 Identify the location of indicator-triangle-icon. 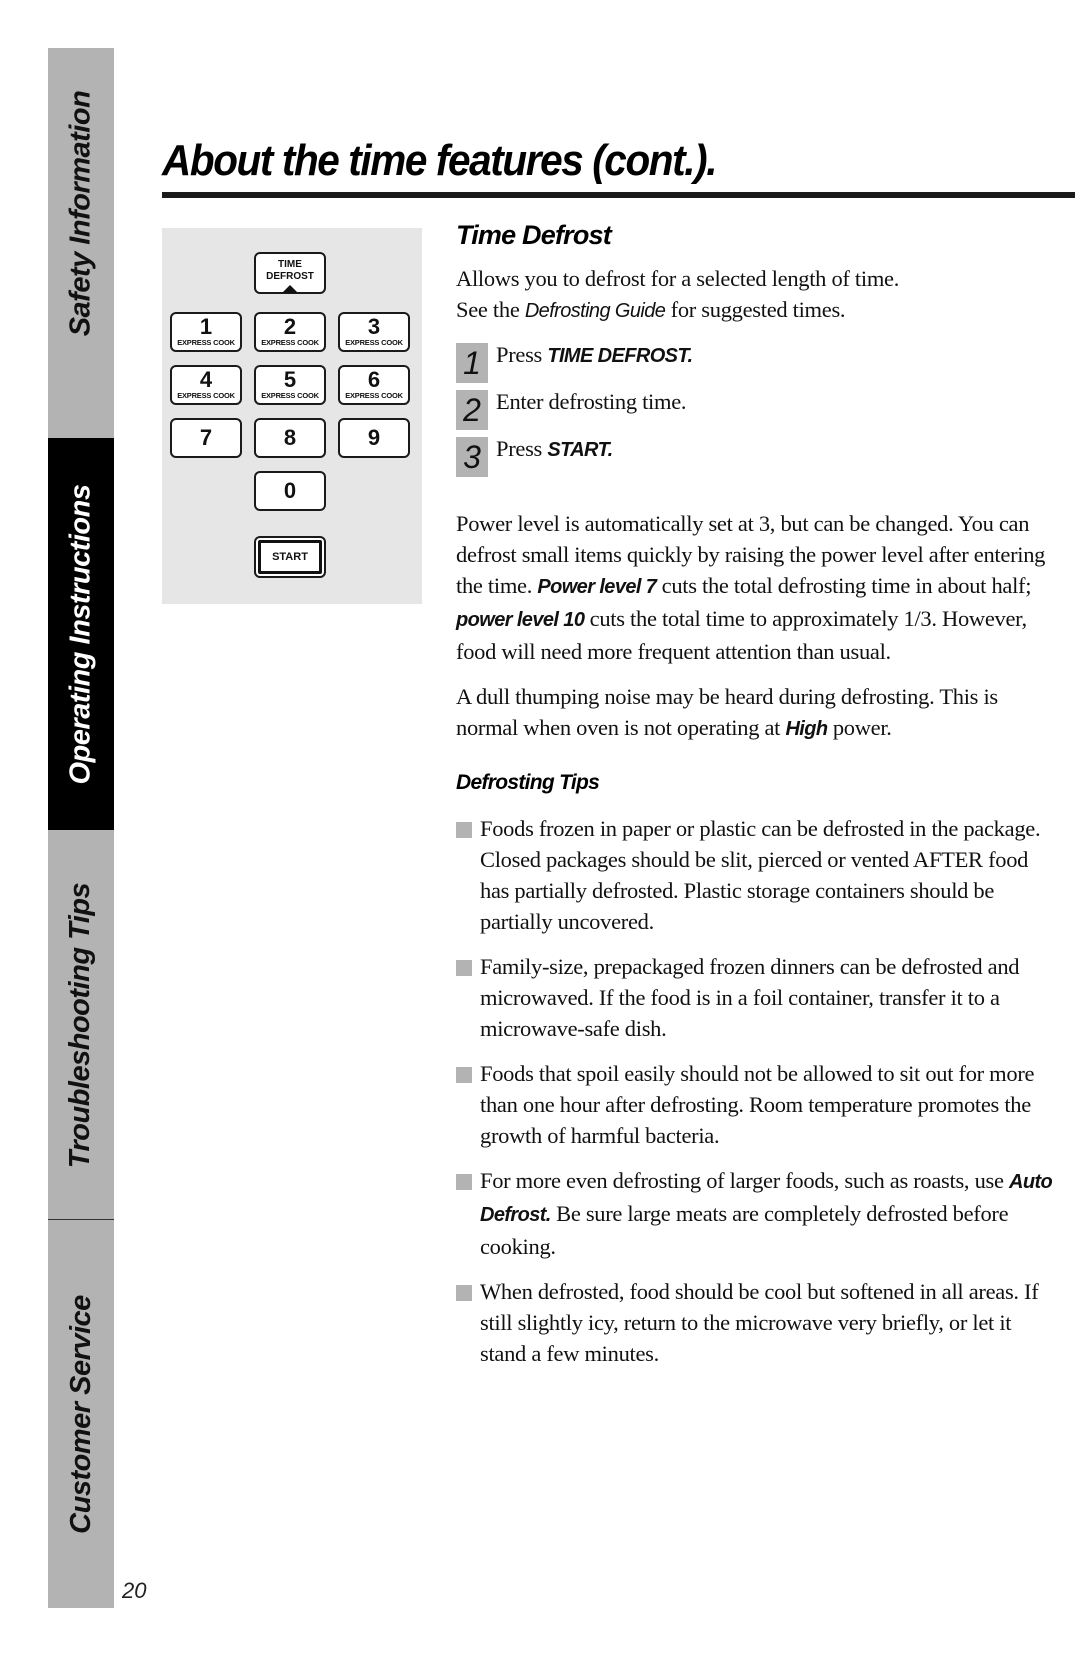
(290, 289).